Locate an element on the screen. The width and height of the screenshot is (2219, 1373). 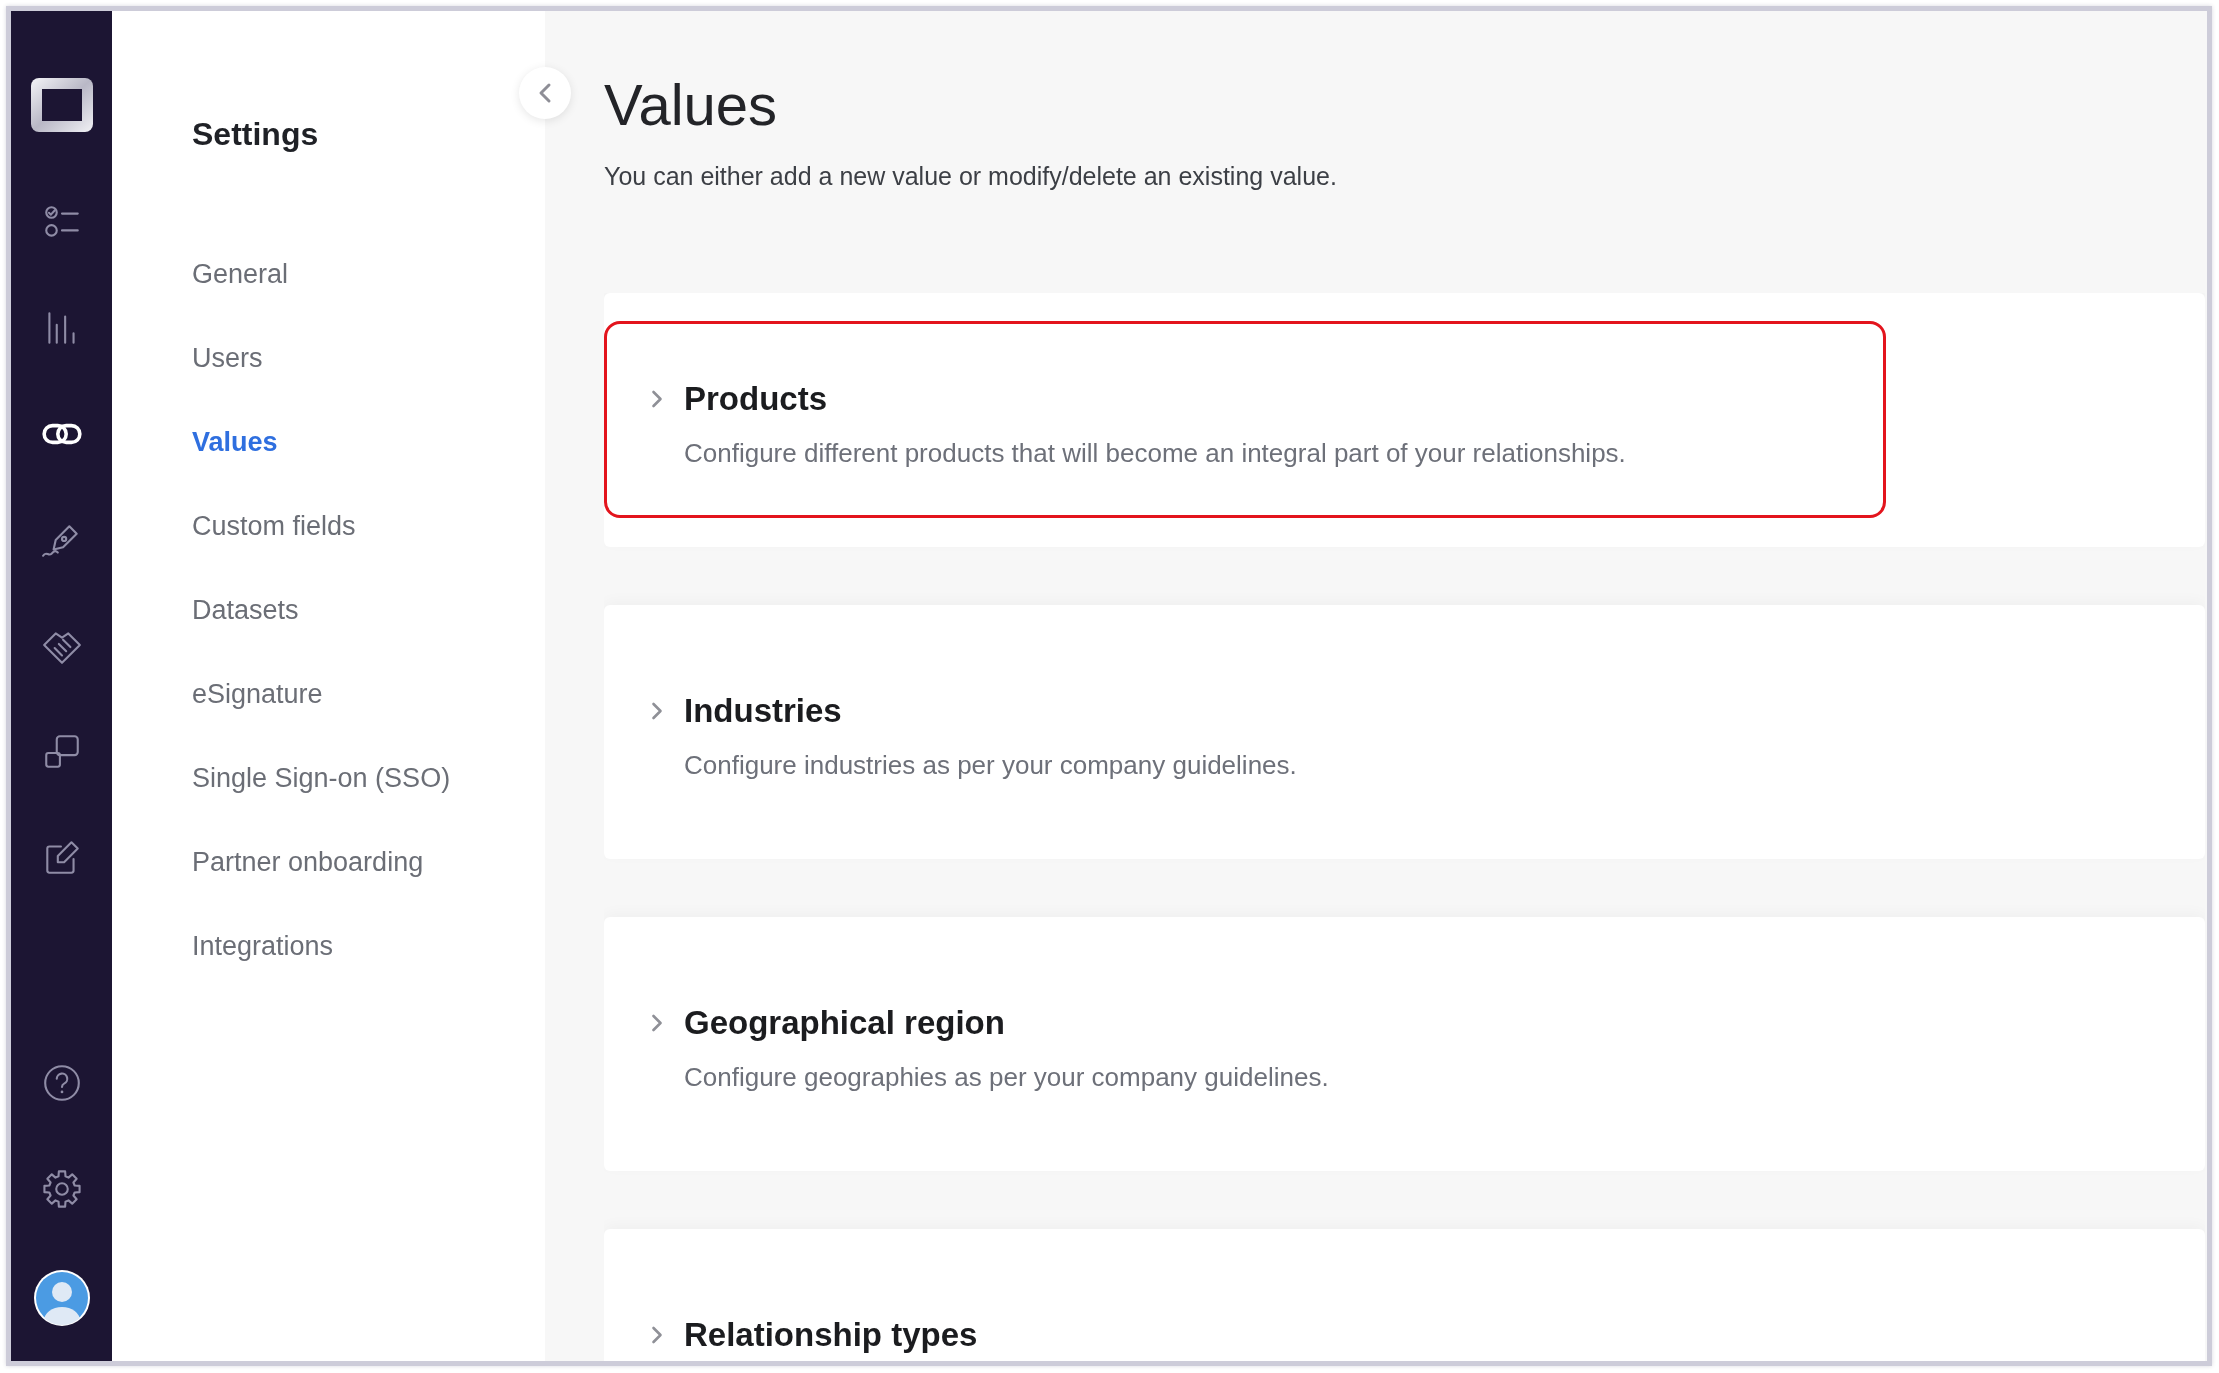
sidebar-item: Single Sign-on (SSO) is located at coordinates (321, 778).